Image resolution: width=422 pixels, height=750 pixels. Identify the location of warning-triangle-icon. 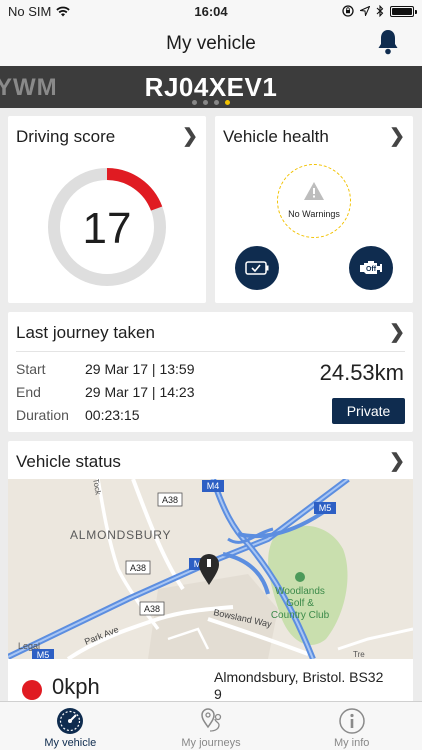
(314, 191).